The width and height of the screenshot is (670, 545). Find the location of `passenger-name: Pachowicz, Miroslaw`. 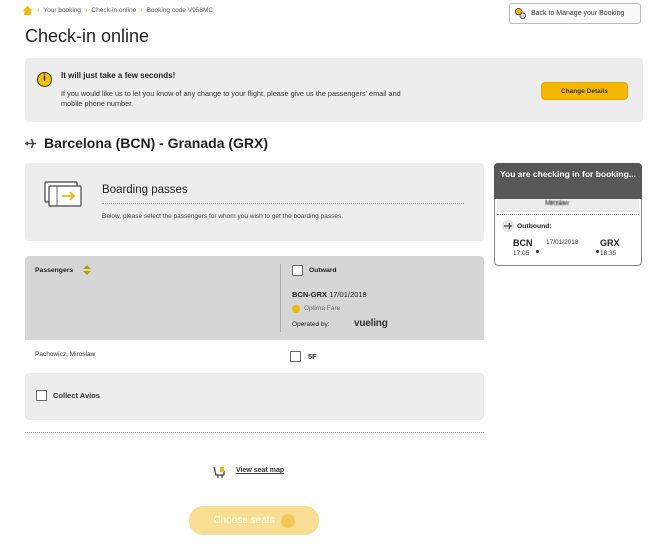

passenger-name: Pachowicz, Miroslaw is located at coordinates (65, 354).